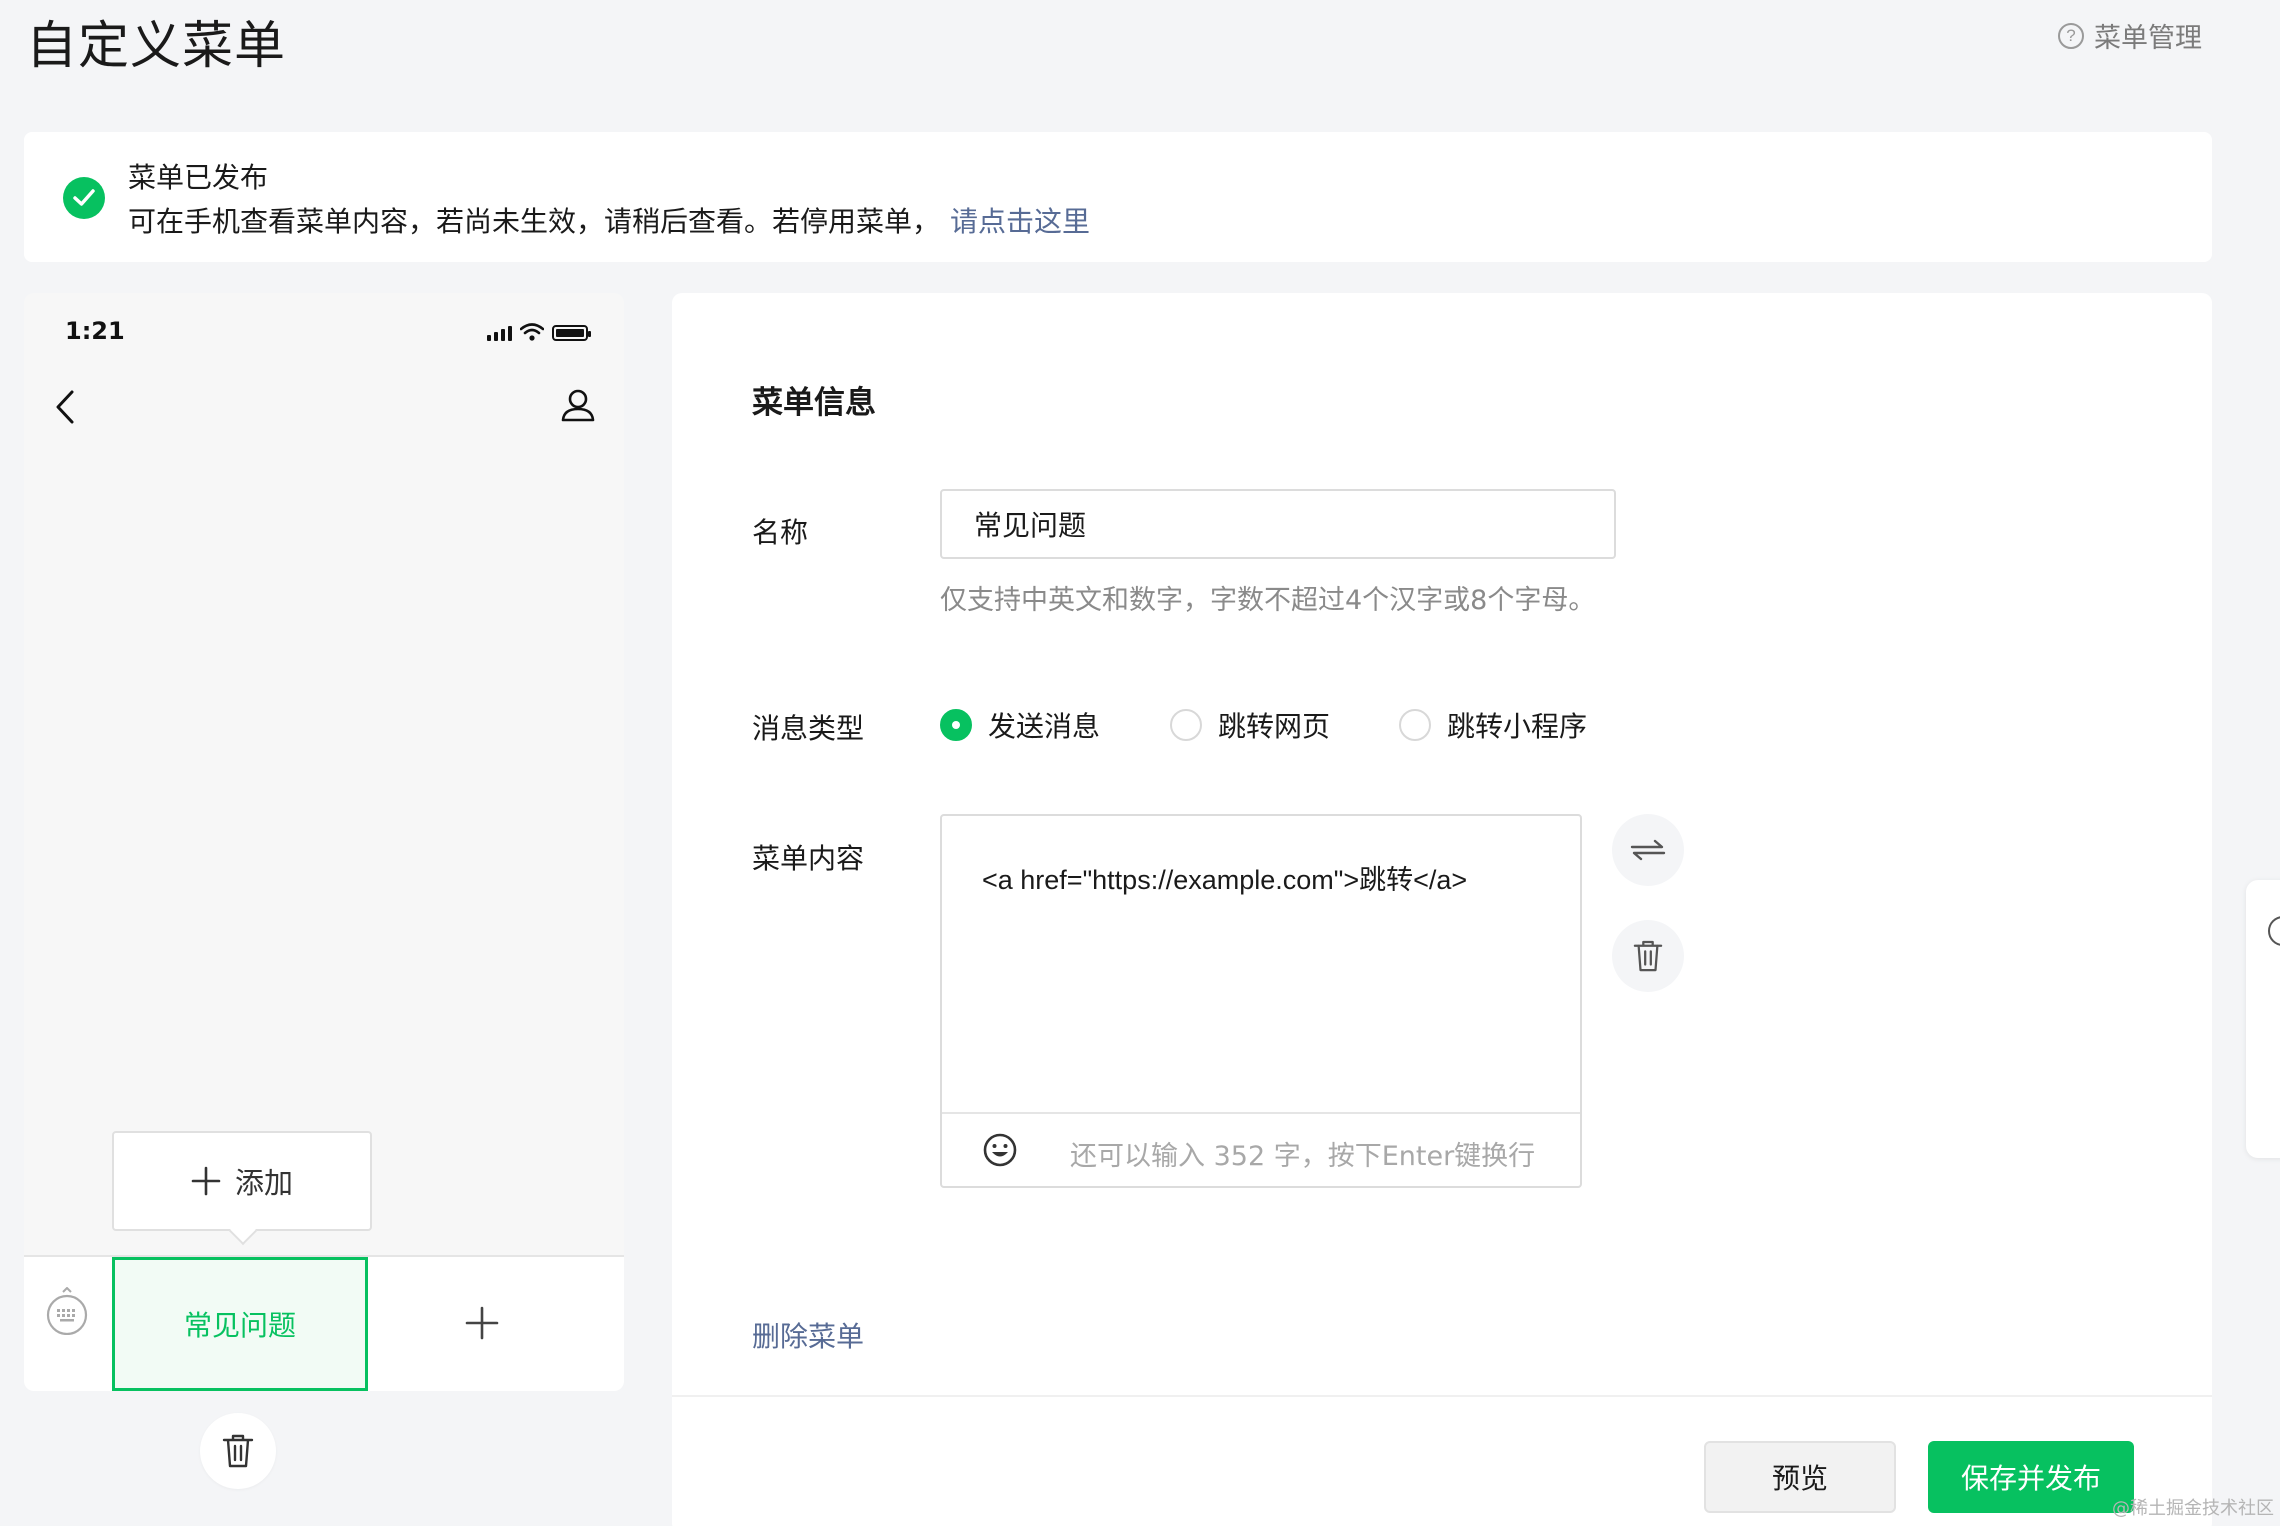 This screenshot has width=2280, height=1526. What do you see at coordinates (1224, 877) in the screenshot?
I see `content-text: <a href="https://example.com">跳转</a>` at bounding box center [1224, 877].